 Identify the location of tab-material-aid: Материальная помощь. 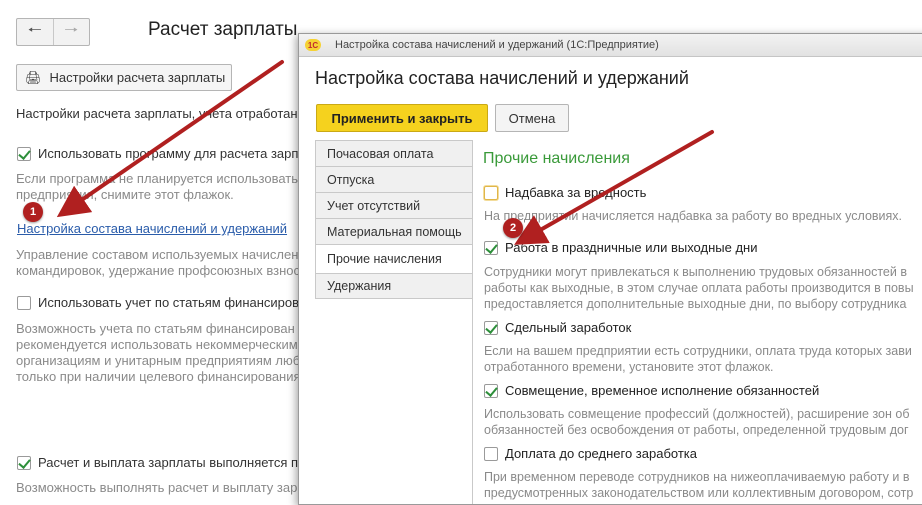
(394, 231).